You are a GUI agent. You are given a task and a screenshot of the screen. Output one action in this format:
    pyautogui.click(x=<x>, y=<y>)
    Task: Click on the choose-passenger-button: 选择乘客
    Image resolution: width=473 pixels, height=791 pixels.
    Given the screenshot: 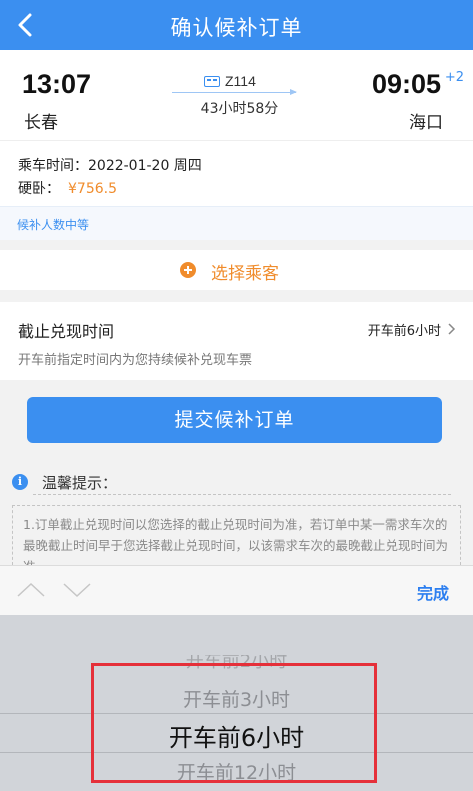 What is the action you would take?
    pyautogui.click(x=236, y=270)
    